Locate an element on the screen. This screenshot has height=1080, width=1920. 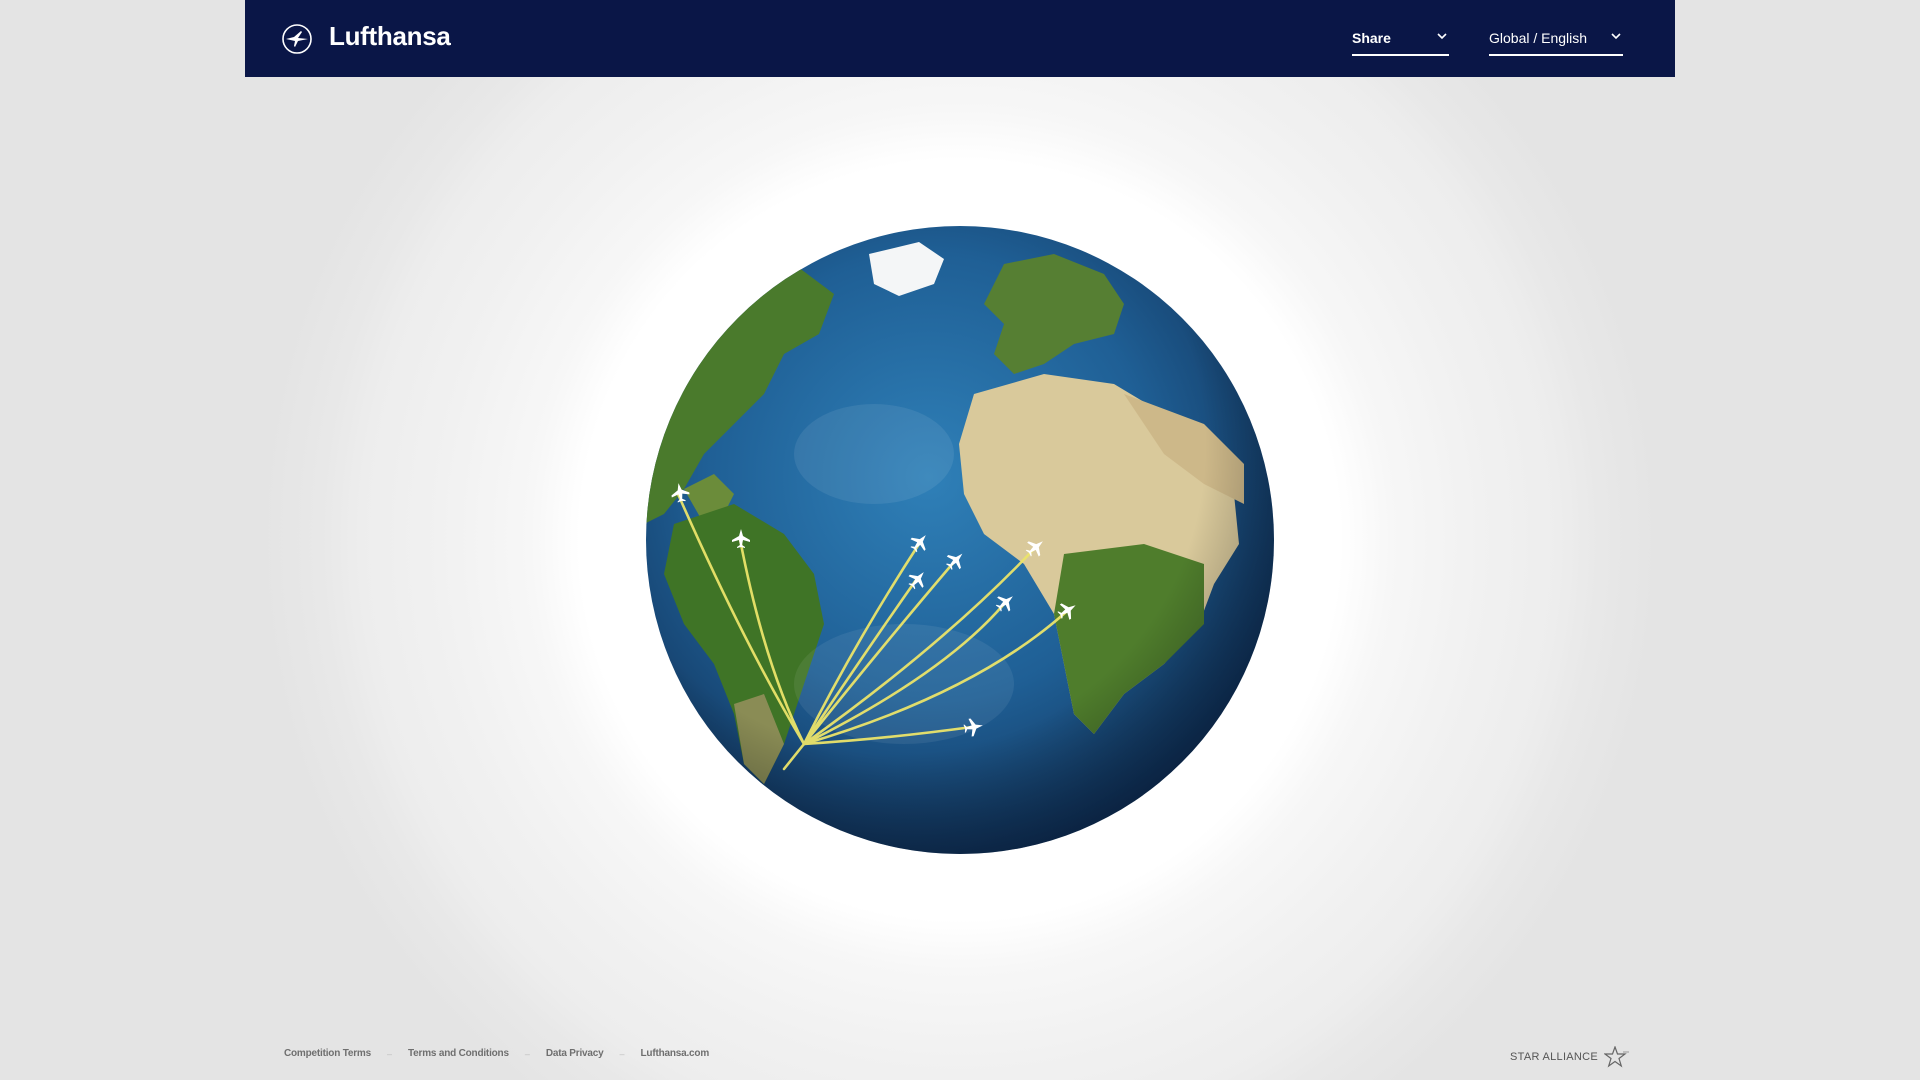
star-alliance-logo: STAR ALLIANCE is located at coordinates (1570, 1057).